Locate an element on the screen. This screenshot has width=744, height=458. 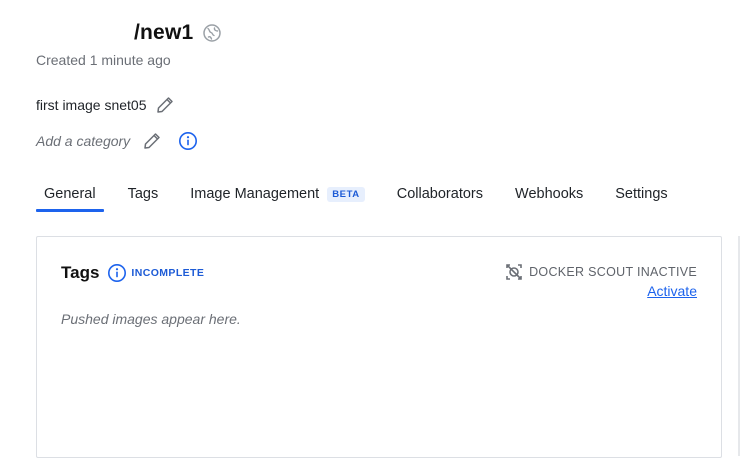
docker-scout-status: DOCKER SCOUT INACTIVE is located at coordinates (601, 272).